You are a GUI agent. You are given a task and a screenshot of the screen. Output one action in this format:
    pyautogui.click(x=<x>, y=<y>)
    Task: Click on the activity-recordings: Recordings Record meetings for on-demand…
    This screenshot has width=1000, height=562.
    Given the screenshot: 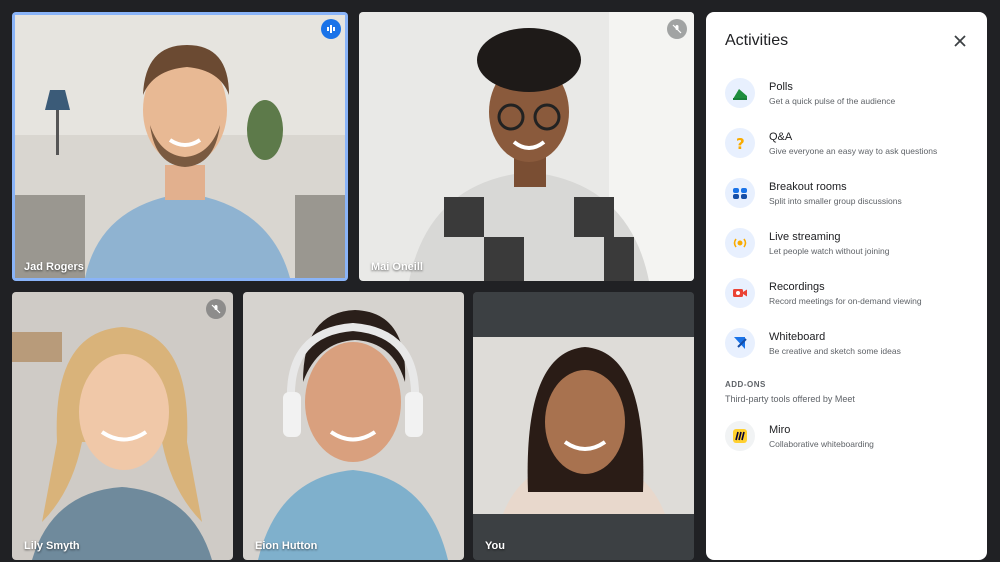 What is the action you would take?
    pyautogui.click(x=850, y=293)
    